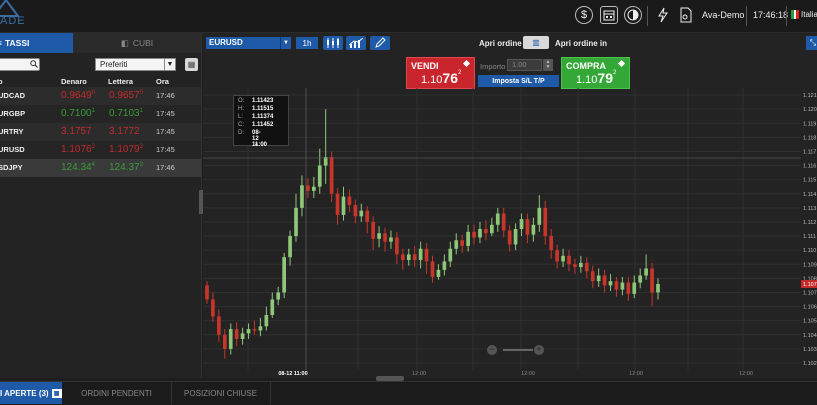  What do you see at coordinates (100, 168) in the screenshot?
I see `rate-row: SDJPY 124.344 124.373 17:46` at bounding box center [100, 168].